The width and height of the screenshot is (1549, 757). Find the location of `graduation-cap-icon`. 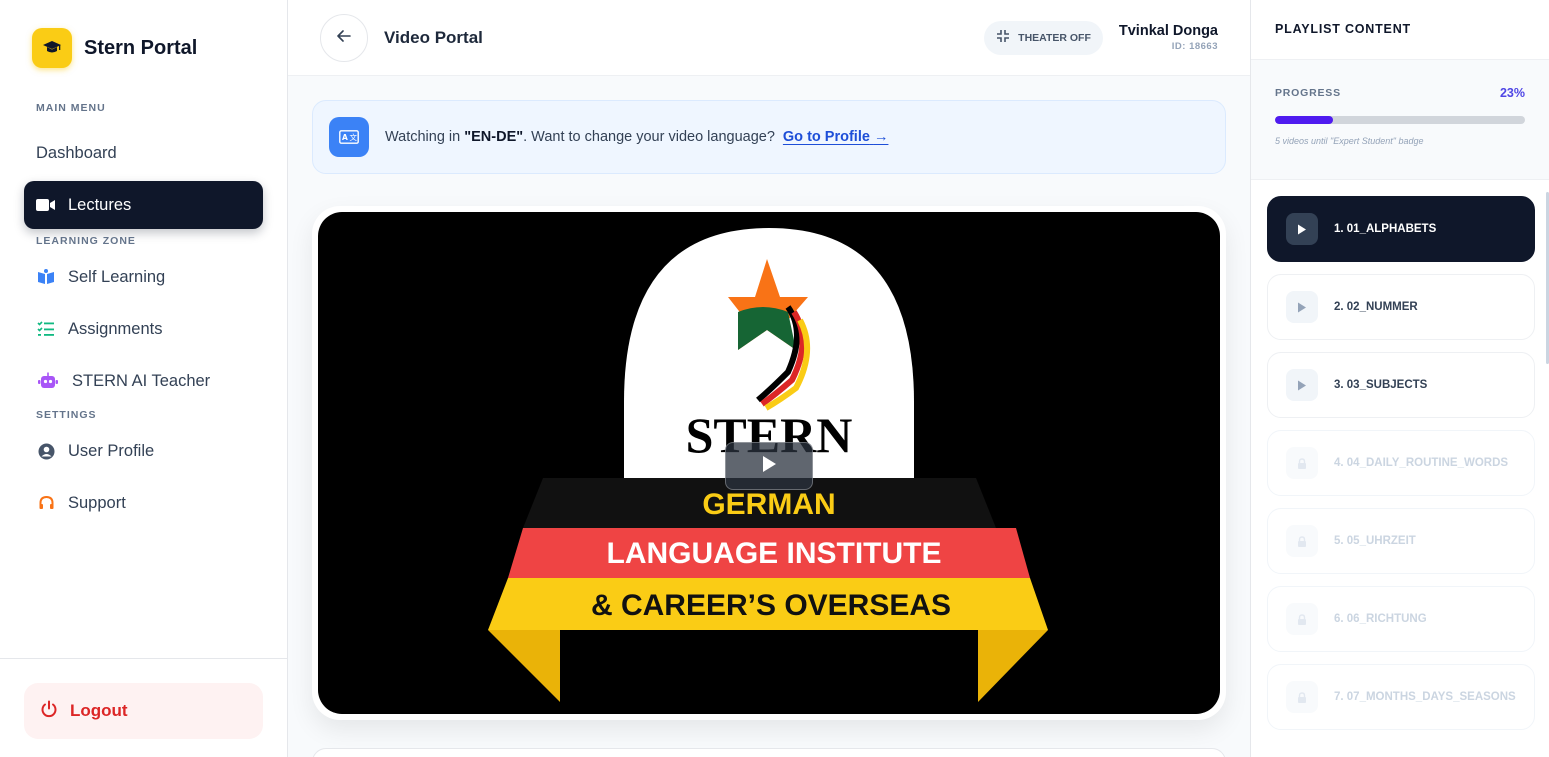

graduation-cap-icon is located at coordinates (52, 48).